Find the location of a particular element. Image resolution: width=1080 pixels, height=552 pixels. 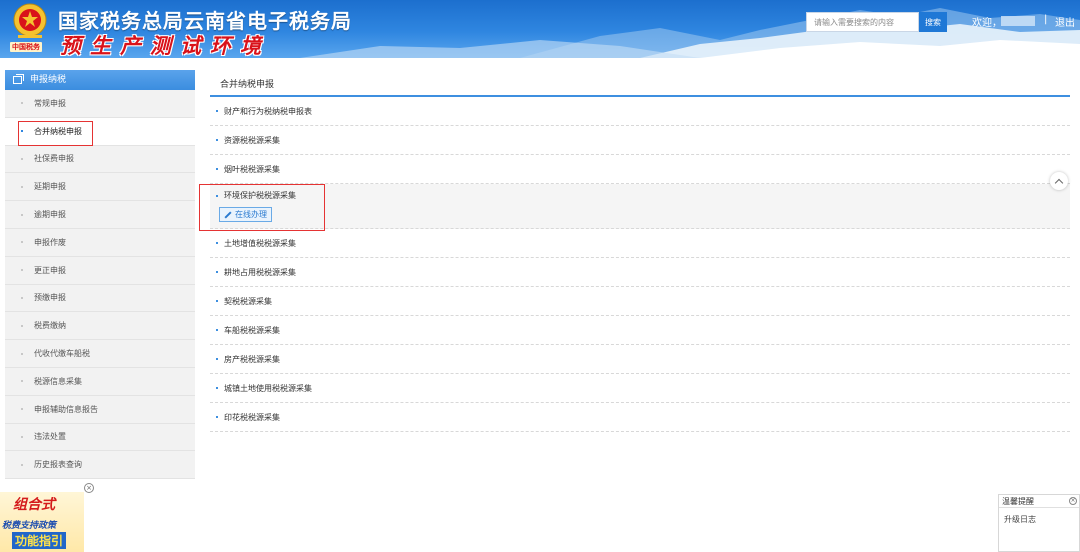

logout-link: 退出 is located at coordinates (1065, 21).